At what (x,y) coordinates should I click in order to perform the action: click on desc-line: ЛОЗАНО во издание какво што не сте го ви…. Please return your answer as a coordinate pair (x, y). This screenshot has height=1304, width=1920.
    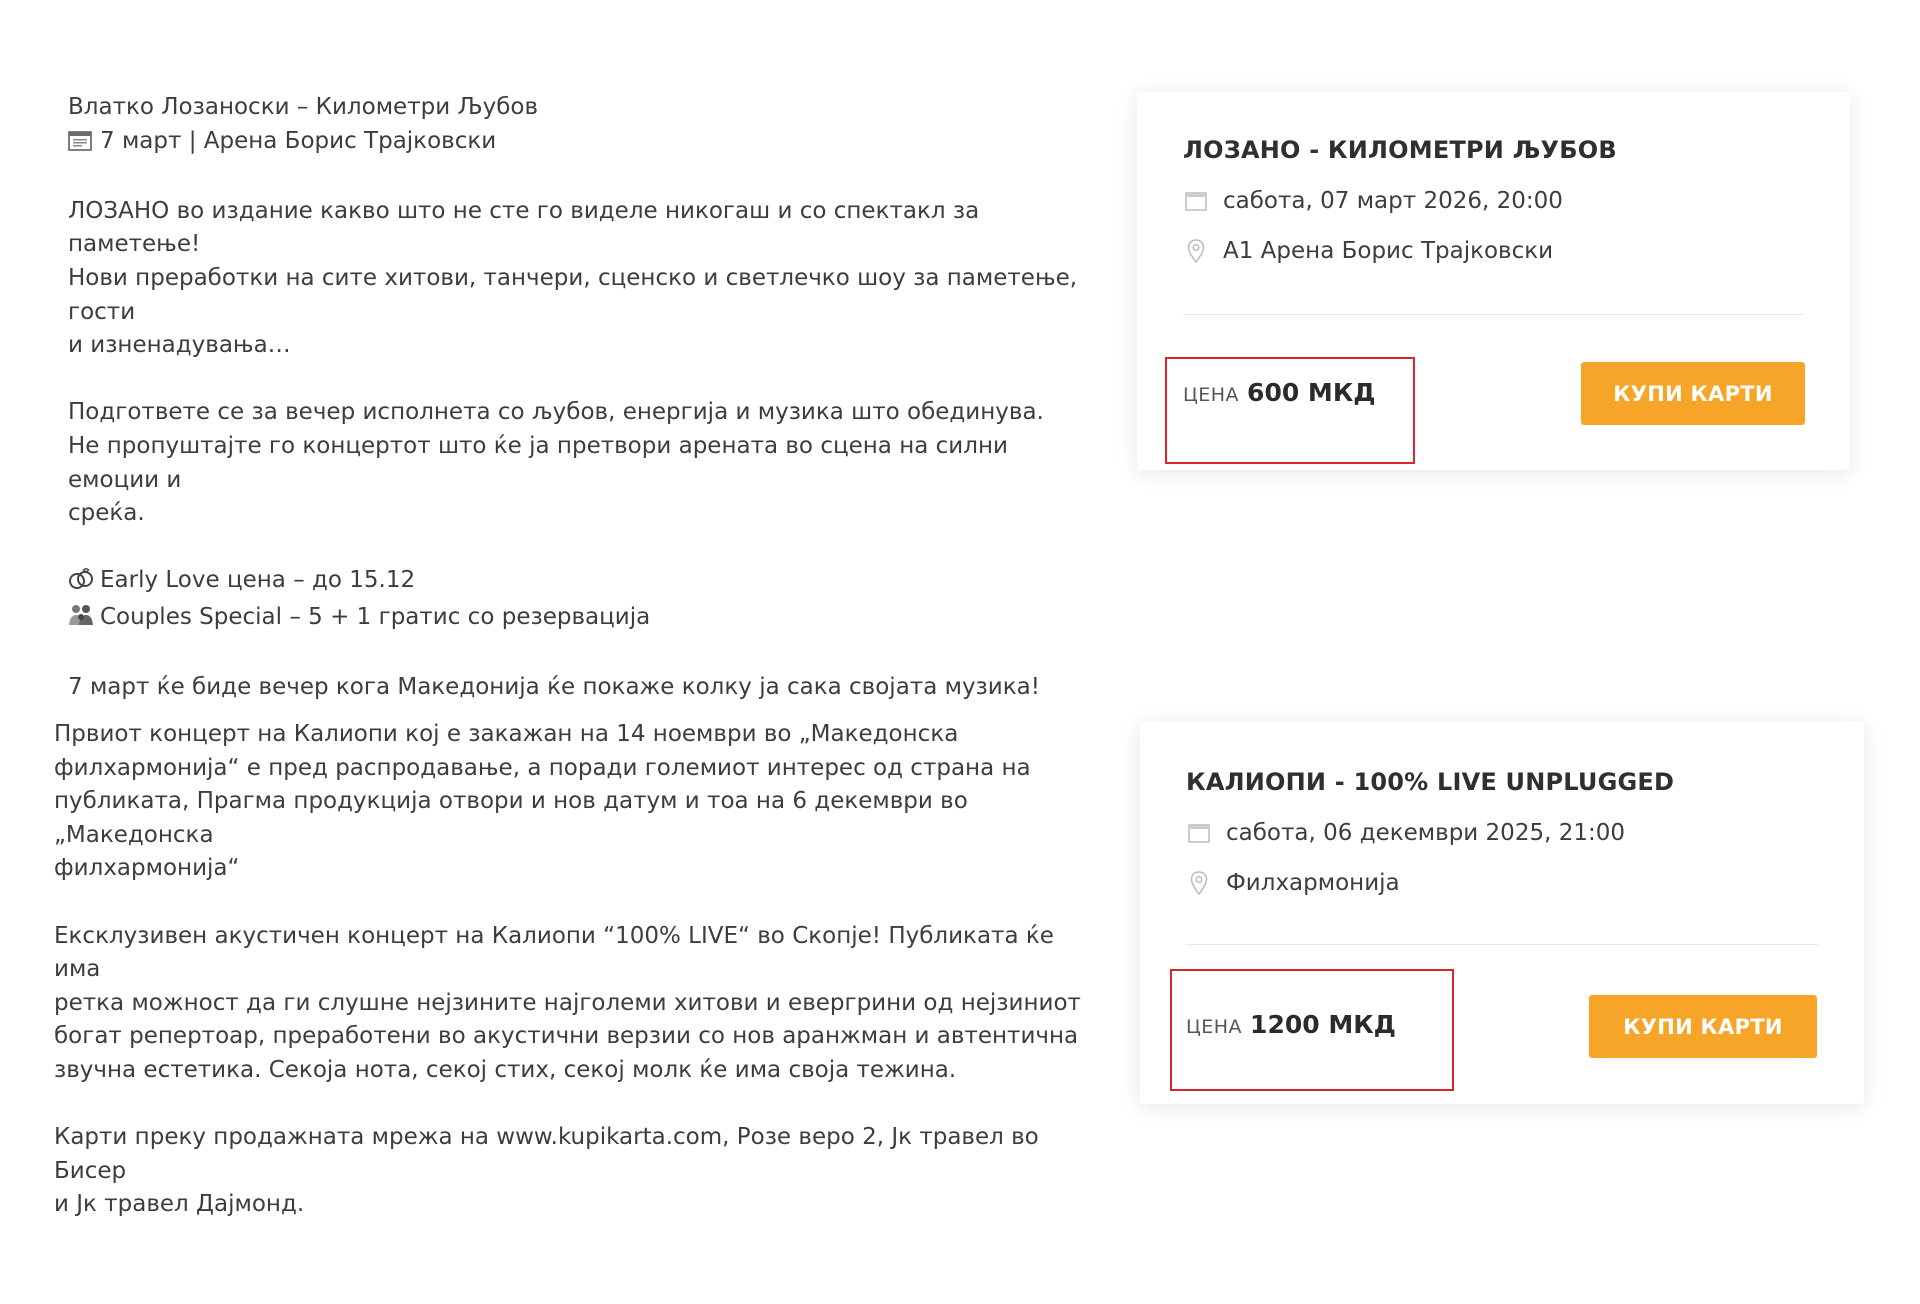
    Looking at the image, I should click on (524, 227).